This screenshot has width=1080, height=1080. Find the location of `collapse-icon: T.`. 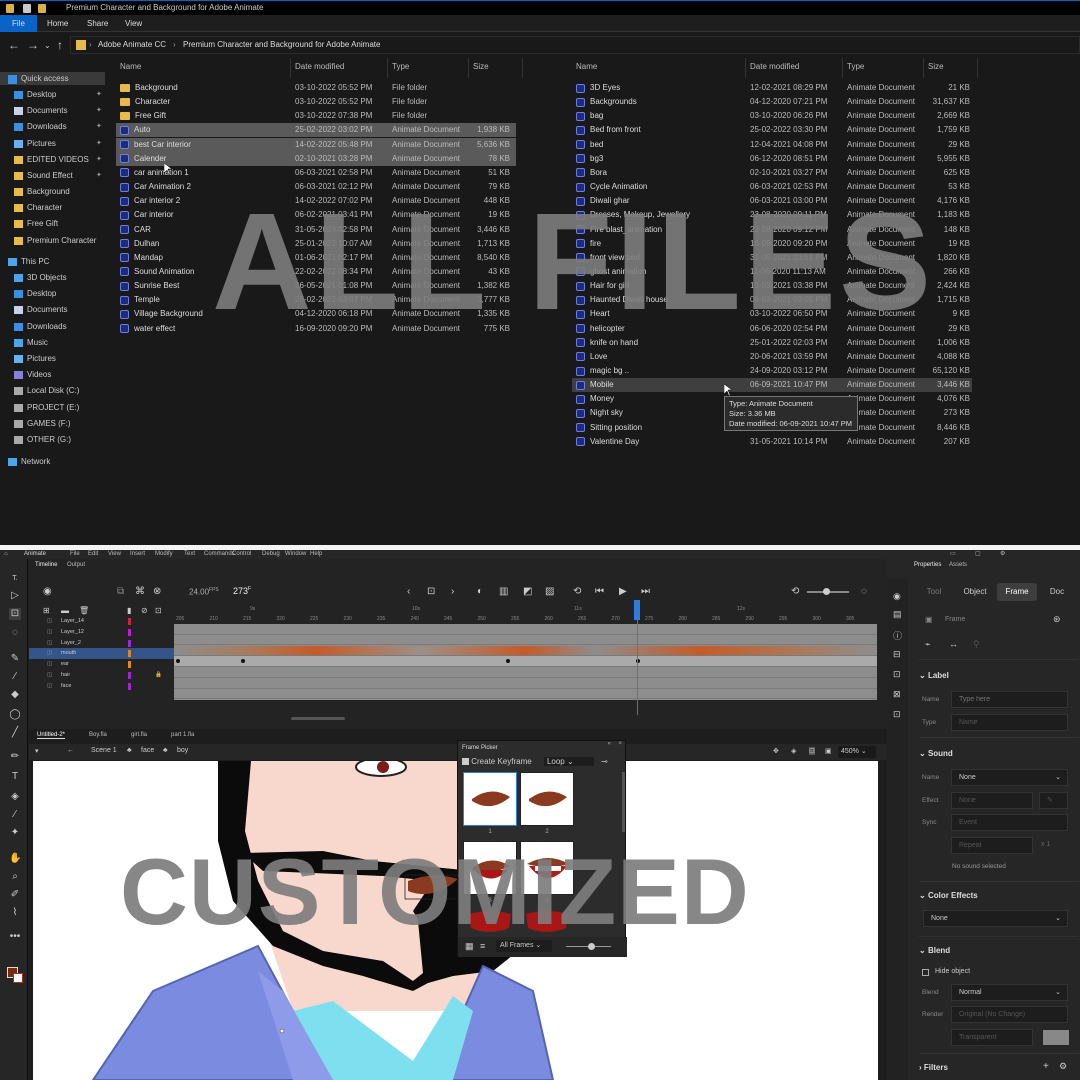

collapse-icon: T. is located at coordinates (15, 579).